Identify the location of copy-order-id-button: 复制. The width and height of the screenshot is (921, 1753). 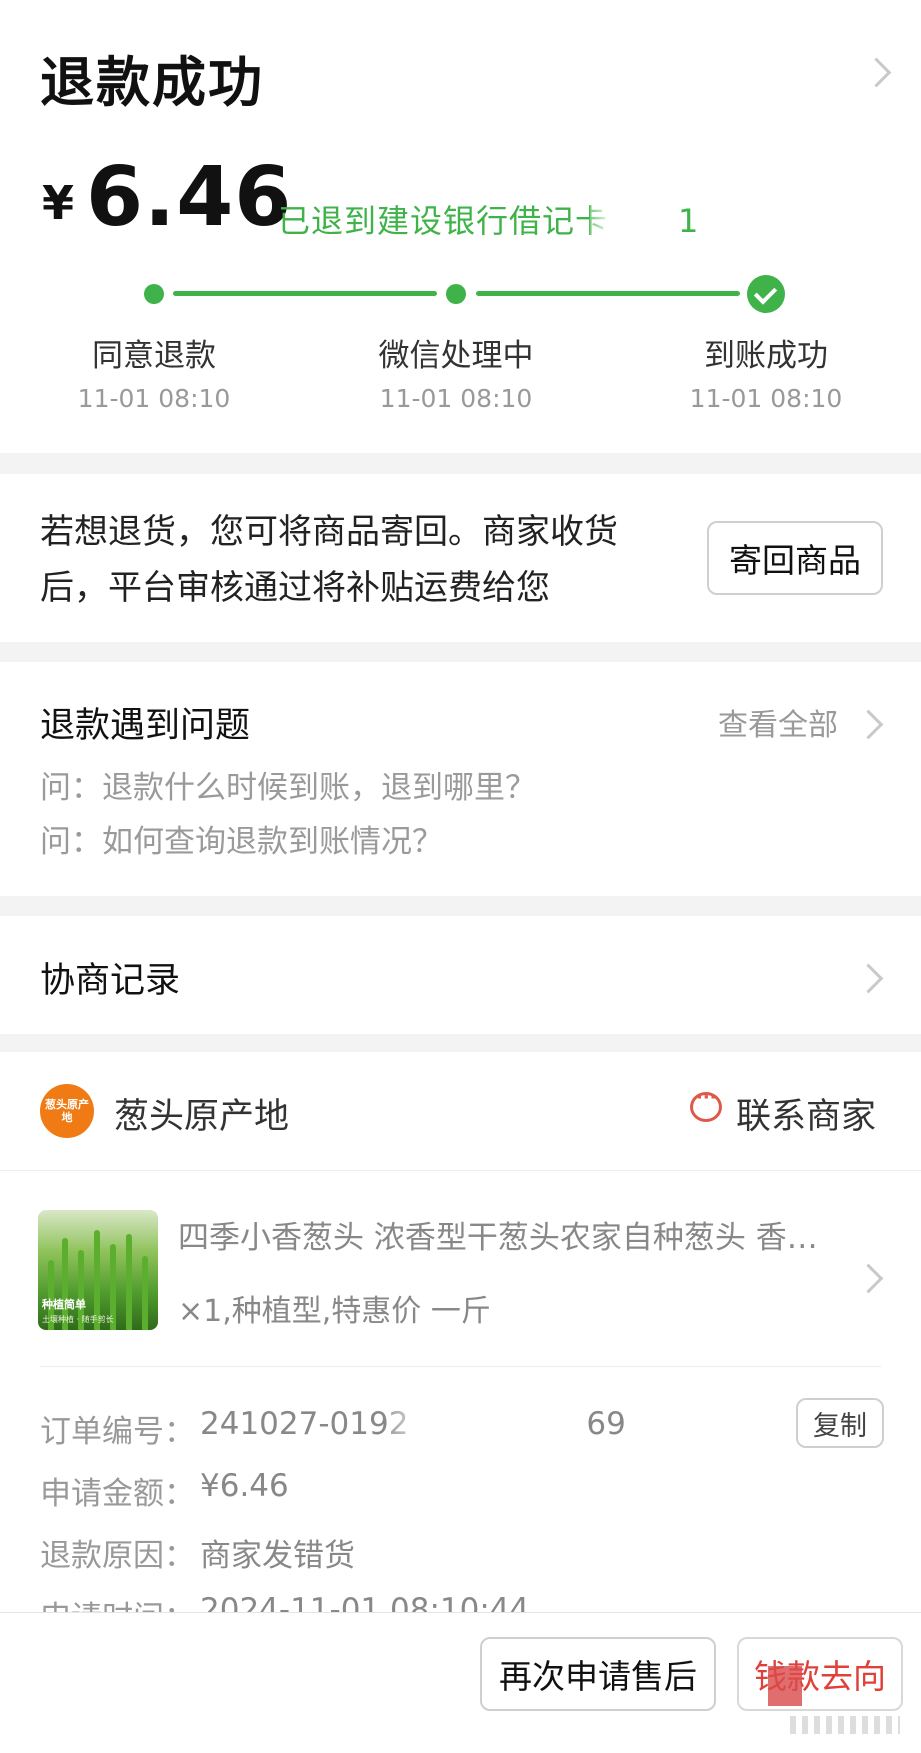
(840, 1423).